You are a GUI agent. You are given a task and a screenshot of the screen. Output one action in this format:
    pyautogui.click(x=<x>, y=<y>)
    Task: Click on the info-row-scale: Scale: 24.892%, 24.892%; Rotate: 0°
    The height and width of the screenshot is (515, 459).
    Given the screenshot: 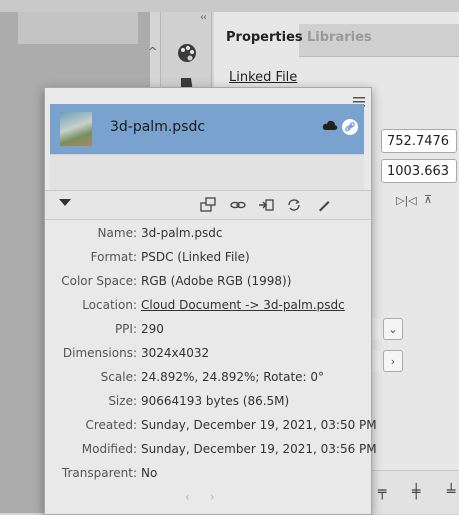 What is the action you would take?
    pyautogui.click(x=208, y=378)
    